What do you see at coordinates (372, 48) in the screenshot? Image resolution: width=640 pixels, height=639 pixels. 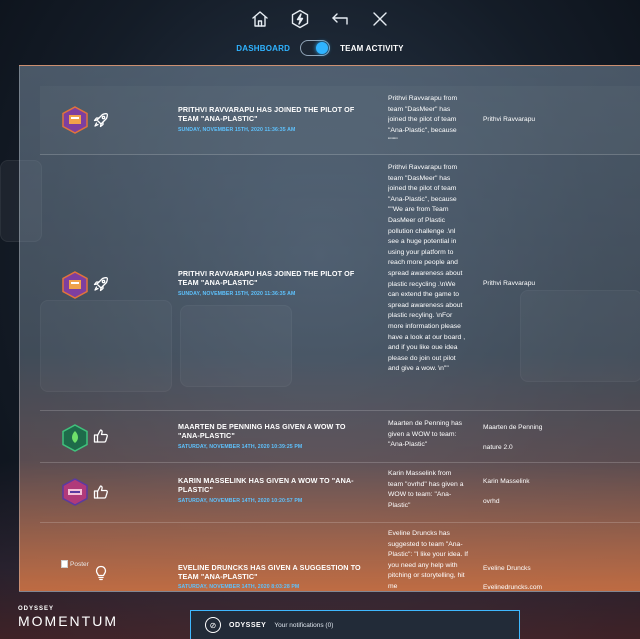 I see `team-activity-label: TEAM ACTIVITY` at bounding box center [372, 48].